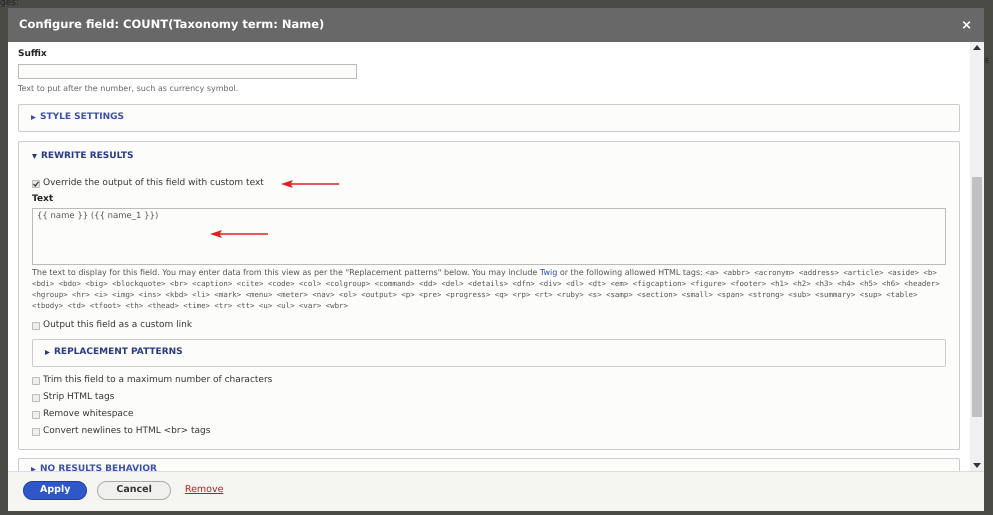 The image size is (993, 515). I want to click on triangle-down-icon, so click(34, 156).